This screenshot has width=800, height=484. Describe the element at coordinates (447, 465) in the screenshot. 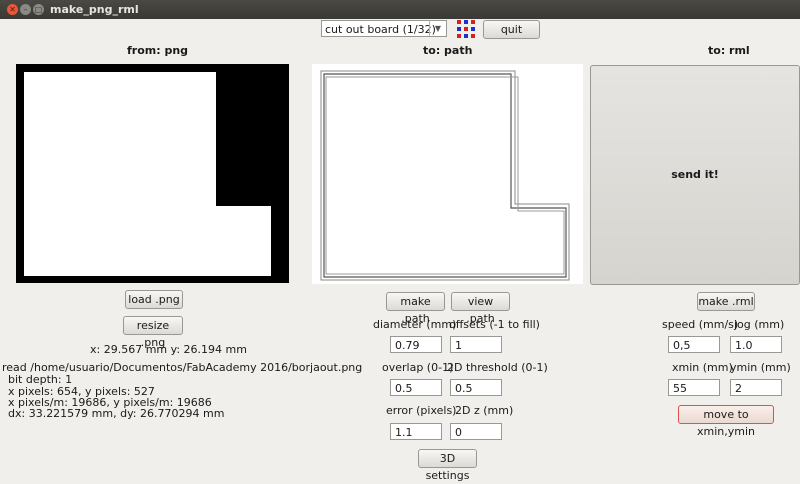

I see `3d-settings-button: 3D settings` at that location.